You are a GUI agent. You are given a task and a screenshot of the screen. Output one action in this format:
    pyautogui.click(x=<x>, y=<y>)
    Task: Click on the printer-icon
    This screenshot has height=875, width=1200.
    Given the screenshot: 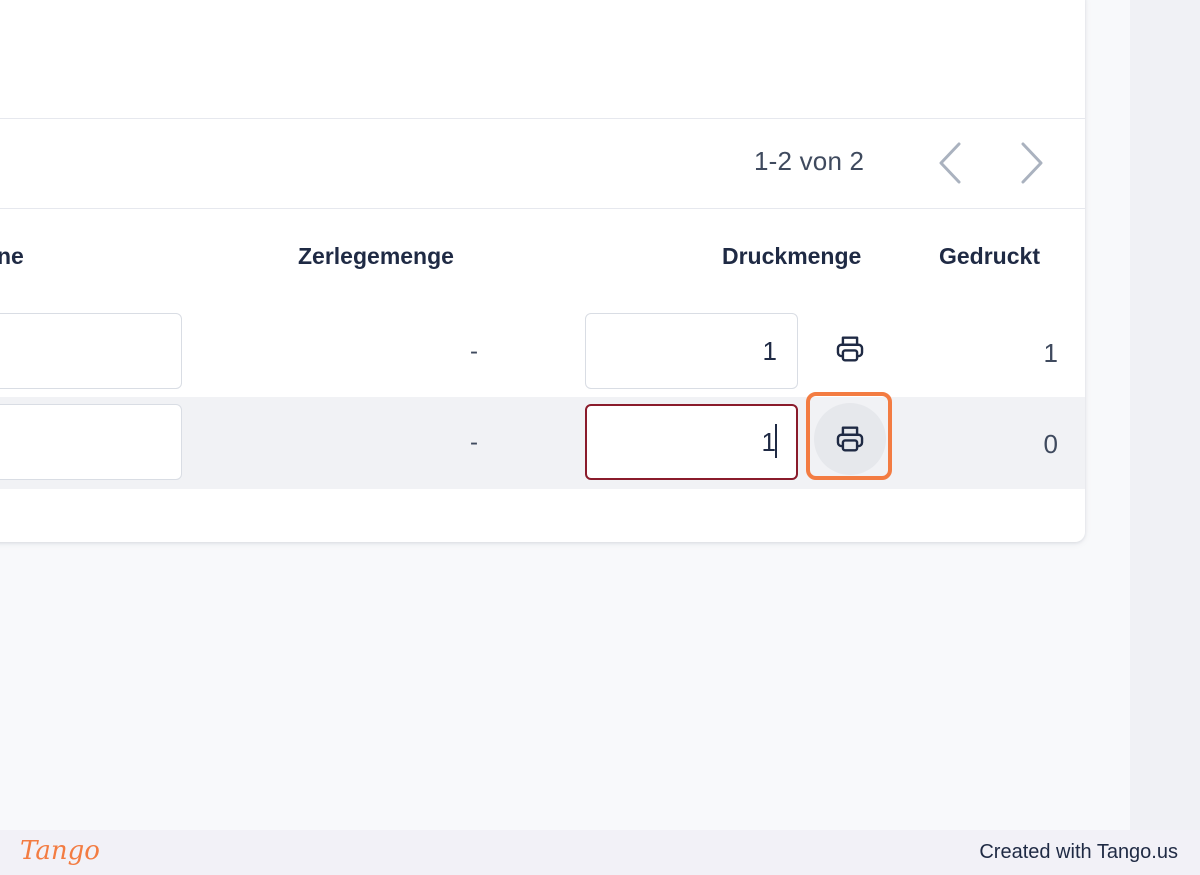 What is the action you would take?
    pyautogui.click(x=850, y=349)
    